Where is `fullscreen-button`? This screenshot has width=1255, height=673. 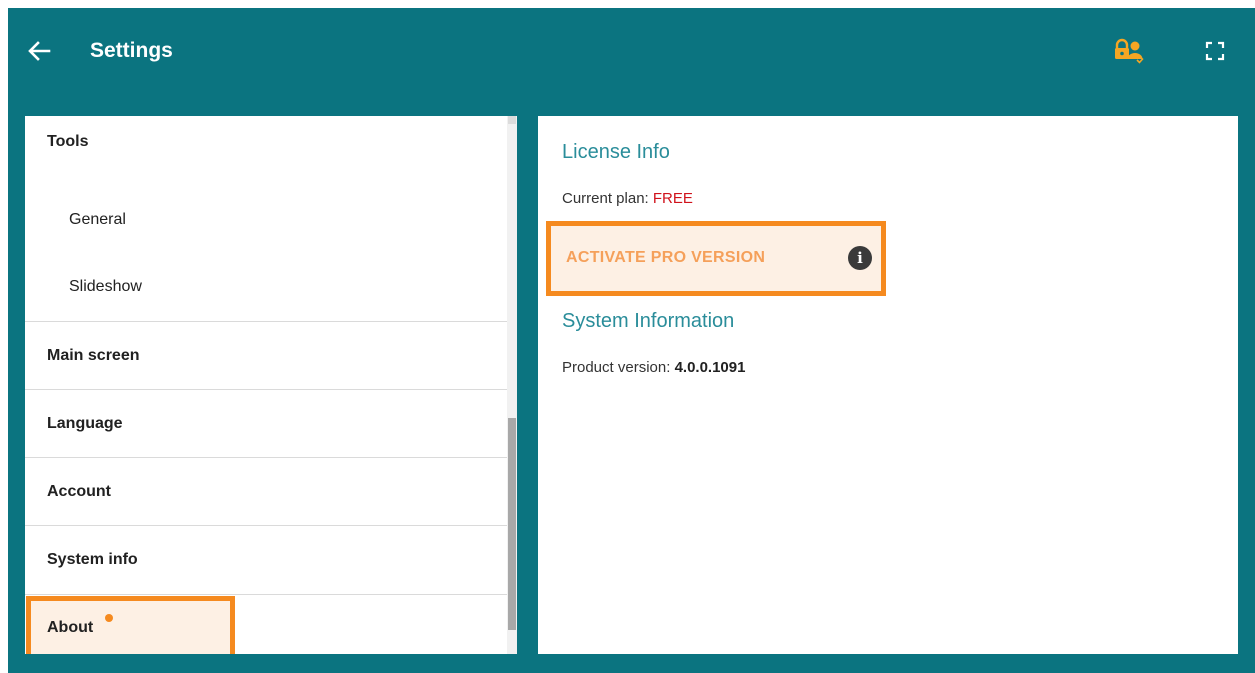 fullscreen-button is located at coordinates (1215, 51).